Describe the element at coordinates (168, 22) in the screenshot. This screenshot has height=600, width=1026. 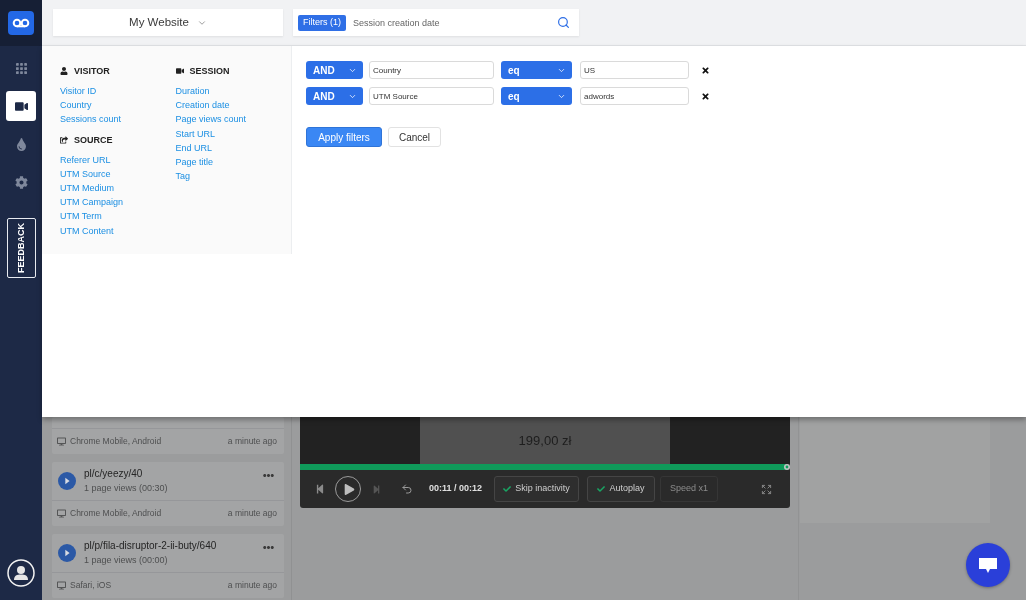
I see `website-selector: My Website` at that location.